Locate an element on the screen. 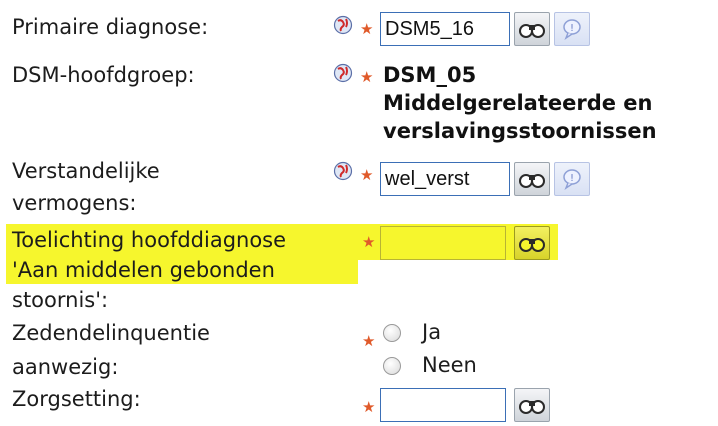  verstandelijke-label-line2: vermogens: is located at coordinates (74, 203).